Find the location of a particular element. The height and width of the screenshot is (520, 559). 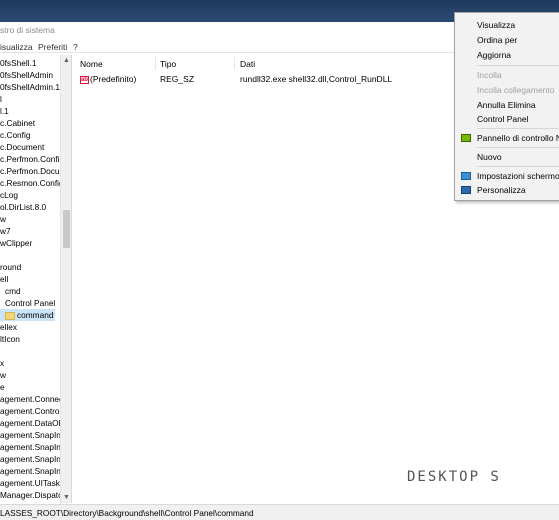

tree-item-label: ltIcon is located at coordinates (10, 339).